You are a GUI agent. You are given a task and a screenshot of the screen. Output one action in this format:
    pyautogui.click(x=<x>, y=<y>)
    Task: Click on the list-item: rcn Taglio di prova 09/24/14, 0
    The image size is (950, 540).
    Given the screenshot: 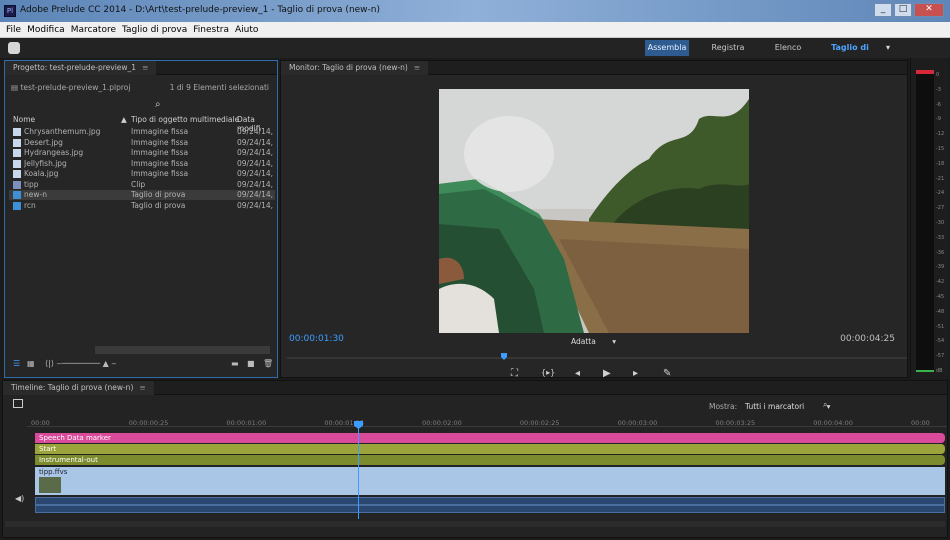 What is the action you would take?
    pyautogui.click(x=142, y=206)
    